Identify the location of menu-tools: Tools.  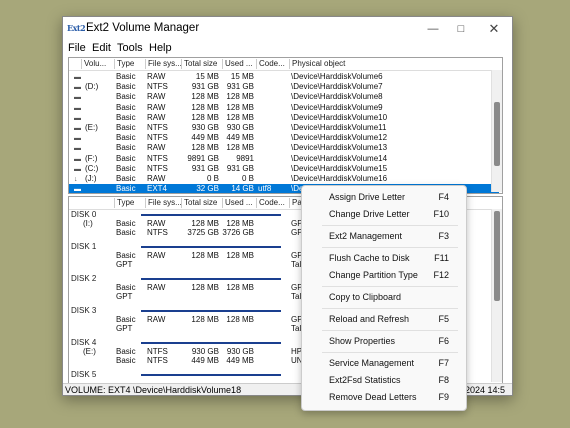
(130, 48).